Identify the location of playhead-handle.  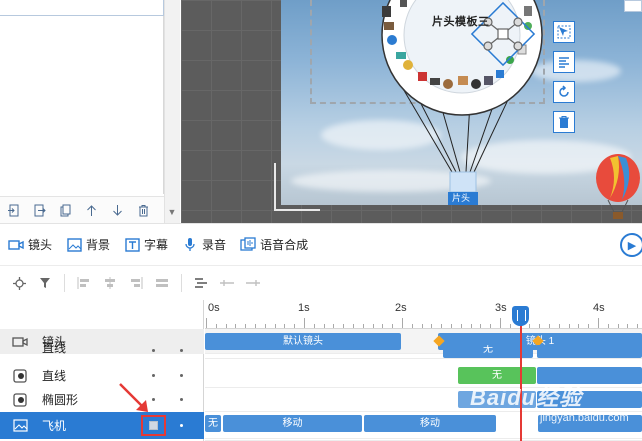
(520, 316).